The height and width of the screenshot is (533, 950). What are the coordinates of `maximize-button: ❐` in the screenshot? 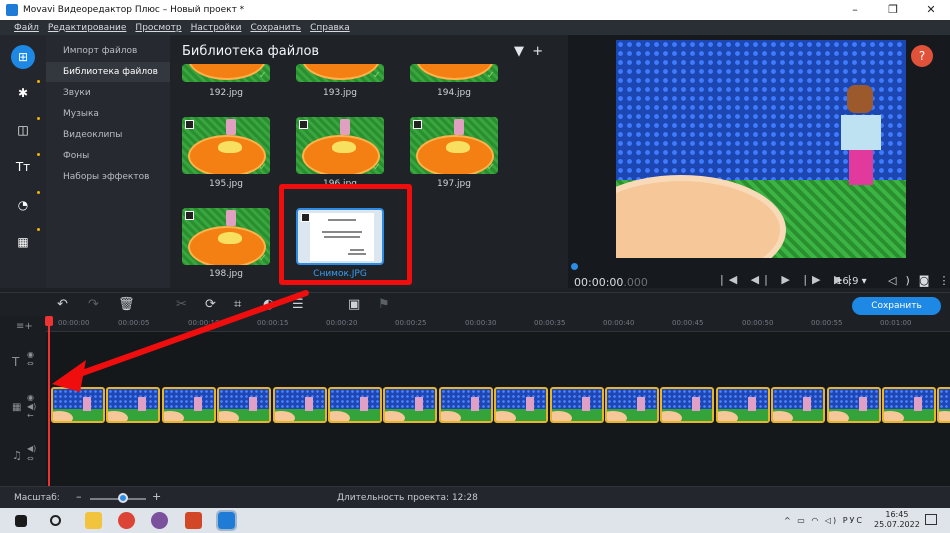 It's located at (893, 10).